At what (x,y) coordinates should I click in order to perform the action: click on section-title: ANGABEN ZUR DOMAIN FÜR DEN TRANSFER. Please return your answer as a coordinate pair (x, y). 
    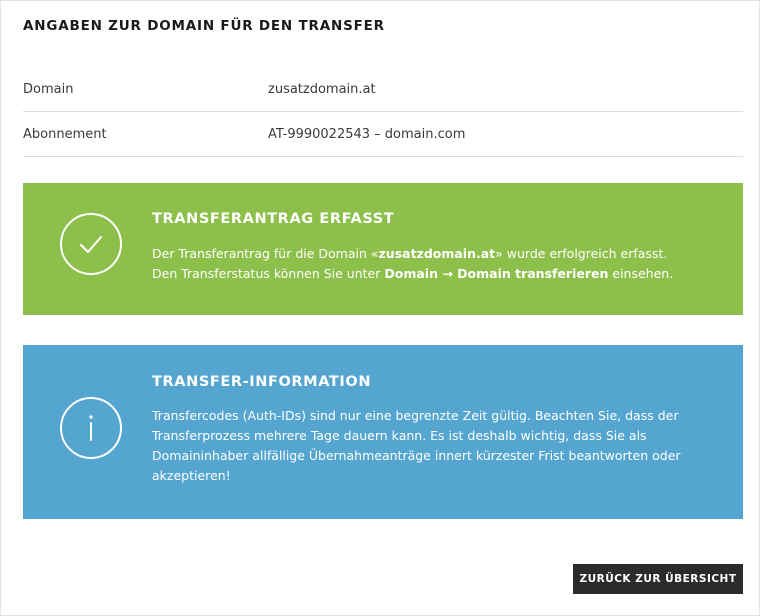
    Looking at the image, I should click on (204, 26).